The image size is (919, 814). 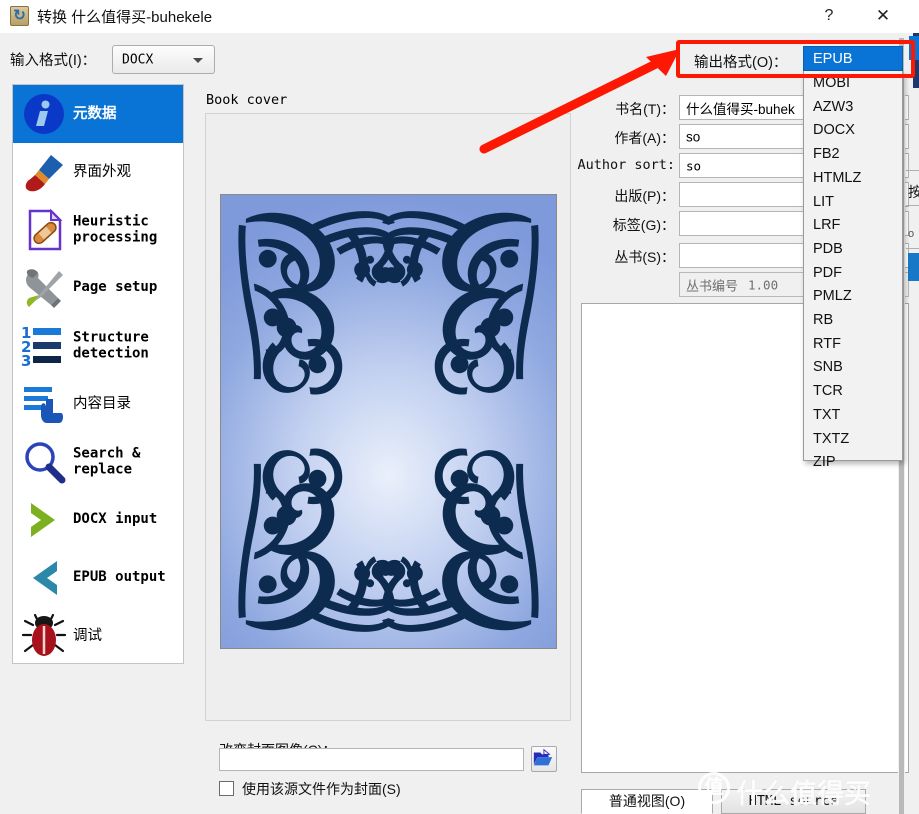 What do you see at coordinates (107, 461) in the screenshot?
I see `sidebar-item-label: Search & replace` at bounding box center [107, 461].